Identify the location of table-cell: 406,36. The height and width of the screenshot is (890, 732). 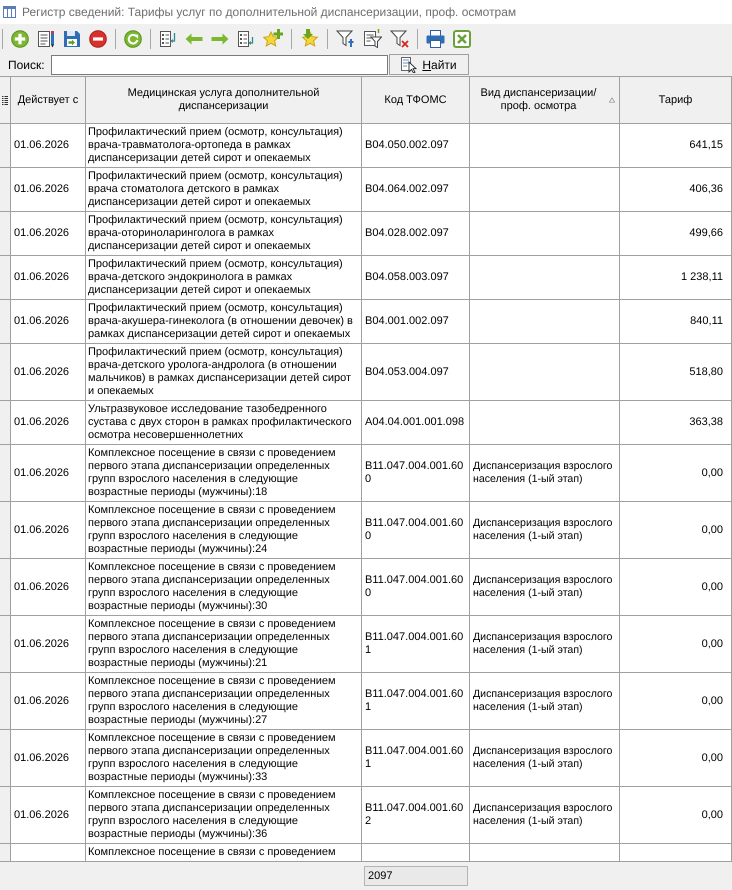
(676, 190).